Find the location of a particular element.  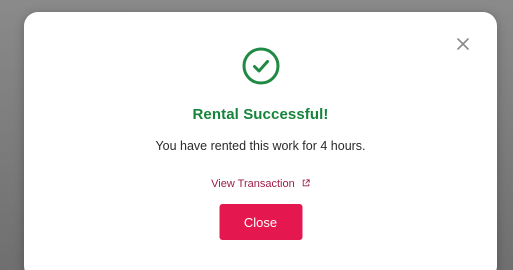

view-transaction-row: View Transaction is located at coordinates (260, 184).